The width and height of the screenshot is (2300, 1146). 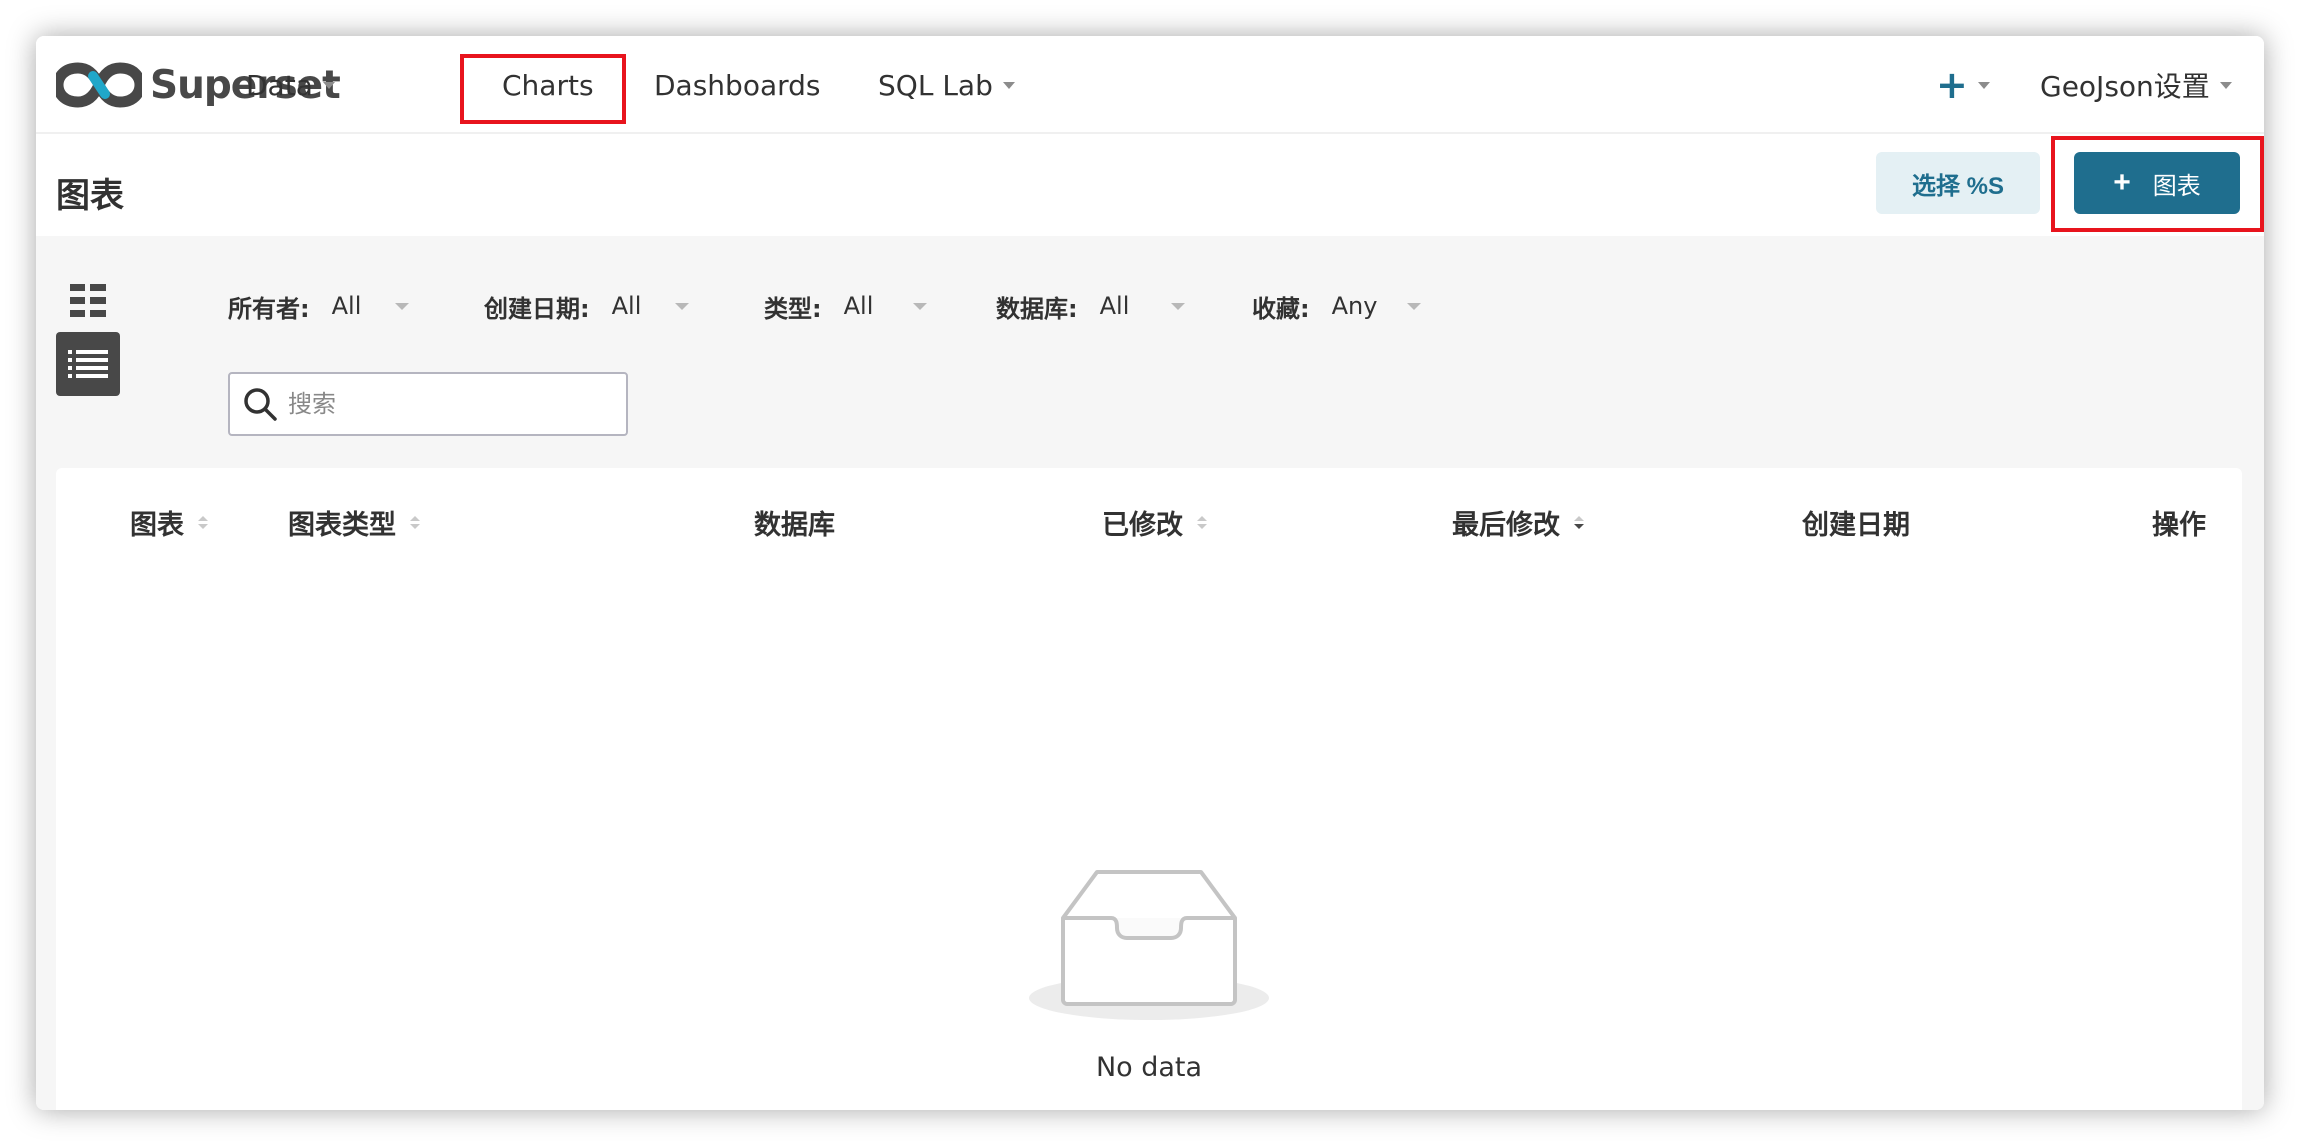 I want to click on filter-type-label: 类型:, so click(x=793, y=308).